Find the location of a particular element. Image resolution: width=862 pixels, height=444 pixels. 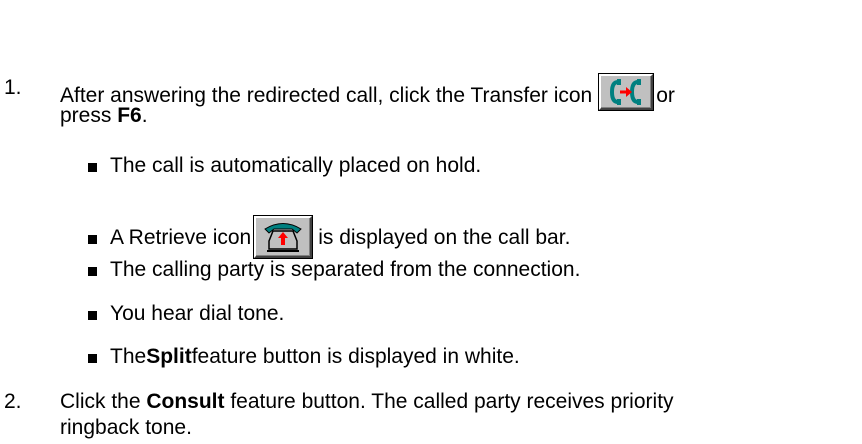

retrieve-glyph is located at coordinates (283, 237).